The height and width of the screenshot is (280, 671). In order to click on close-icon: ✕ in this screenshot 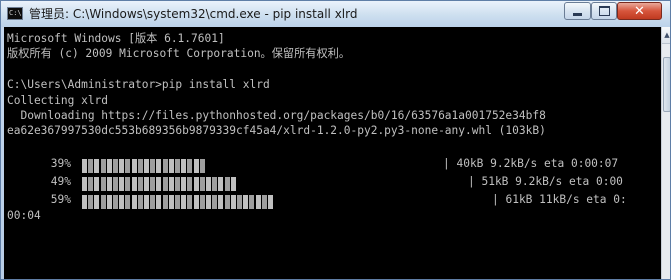, I will do `click(639, 11)`.